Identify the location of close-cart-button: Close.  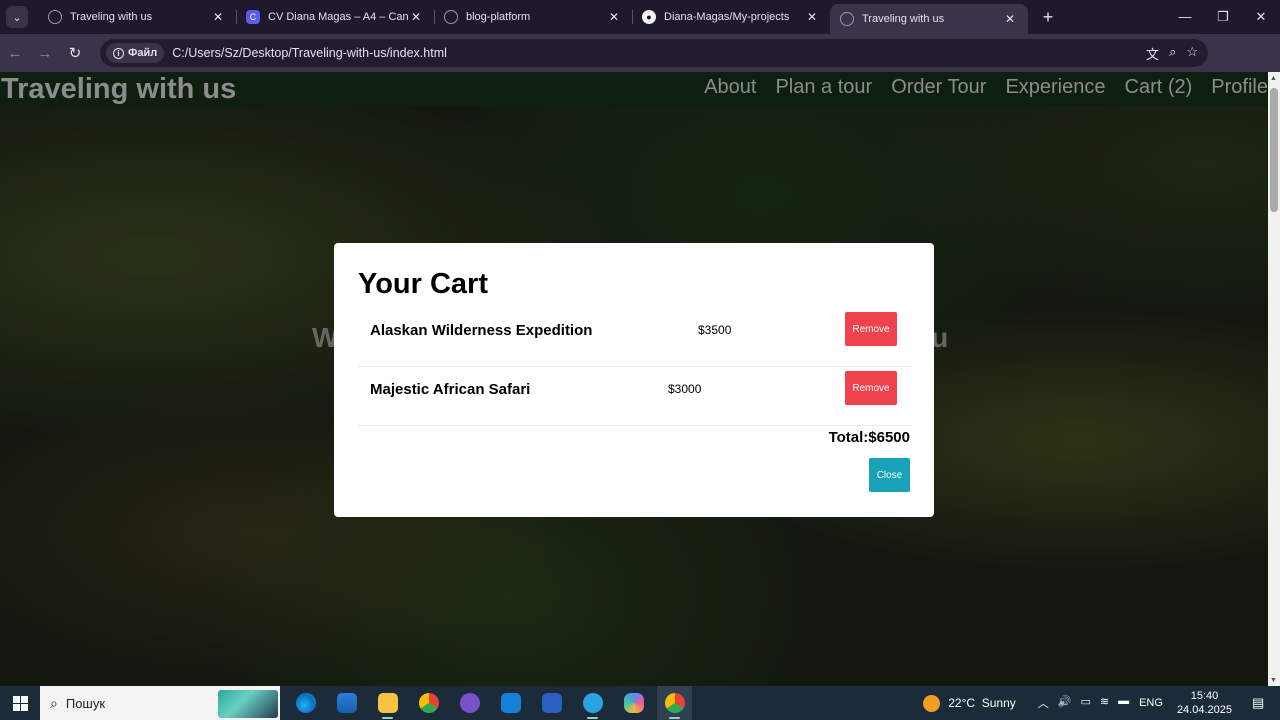
(889, 475).